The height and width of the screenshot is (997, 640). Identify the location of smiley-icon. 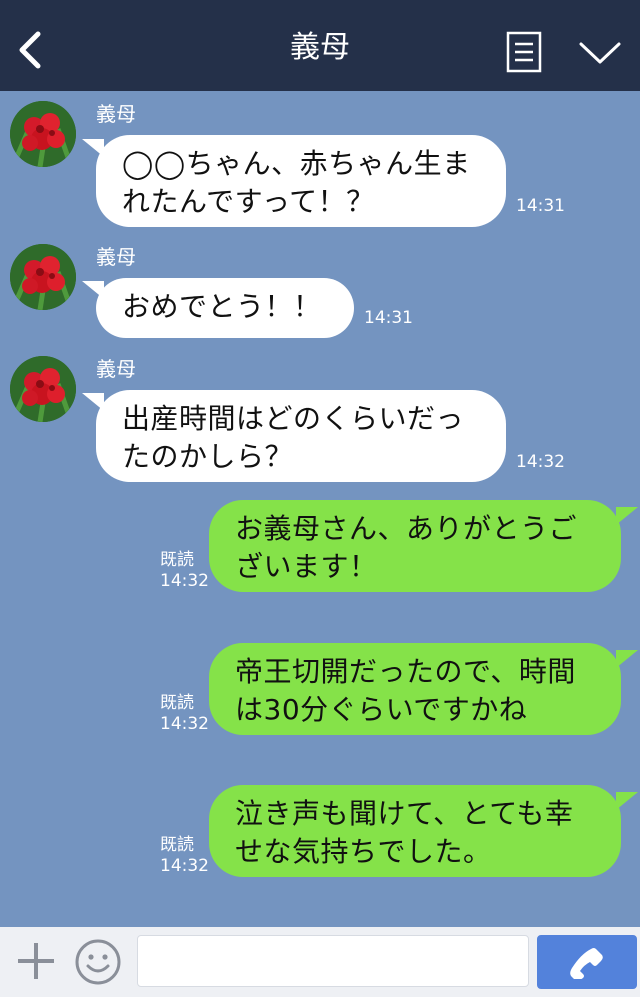
(98, 962).